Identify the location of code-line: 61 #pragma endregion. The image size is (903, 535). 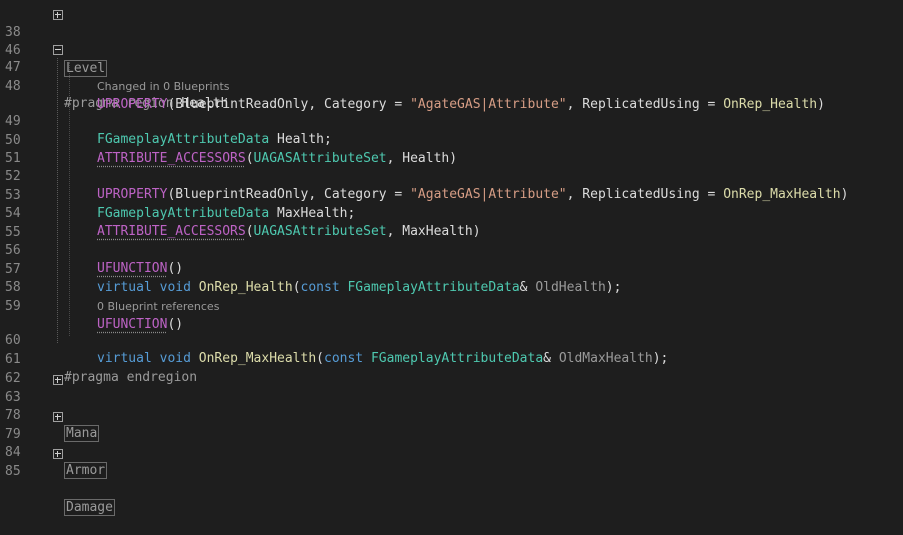
(98, 359).